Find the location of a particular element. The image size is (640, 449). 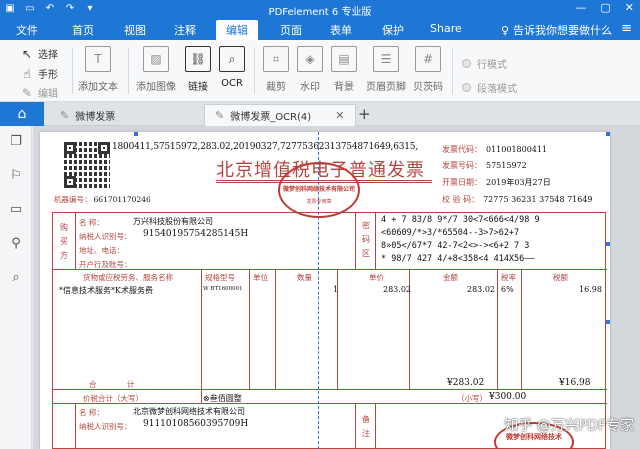

col-spec-header: 规格型号 is located at coordinates (220, 277).